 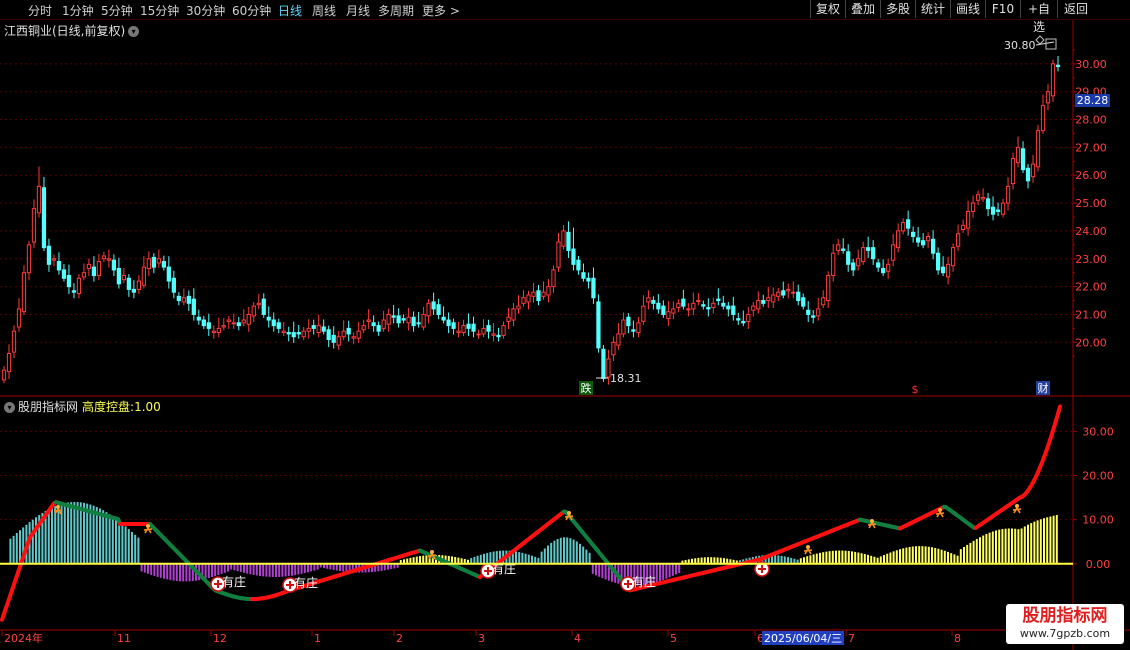 What do you see at coordinates (300, 584) in the screenshot?
I see `zhuang-marker: 有庄` at bounding box center [300, 584].